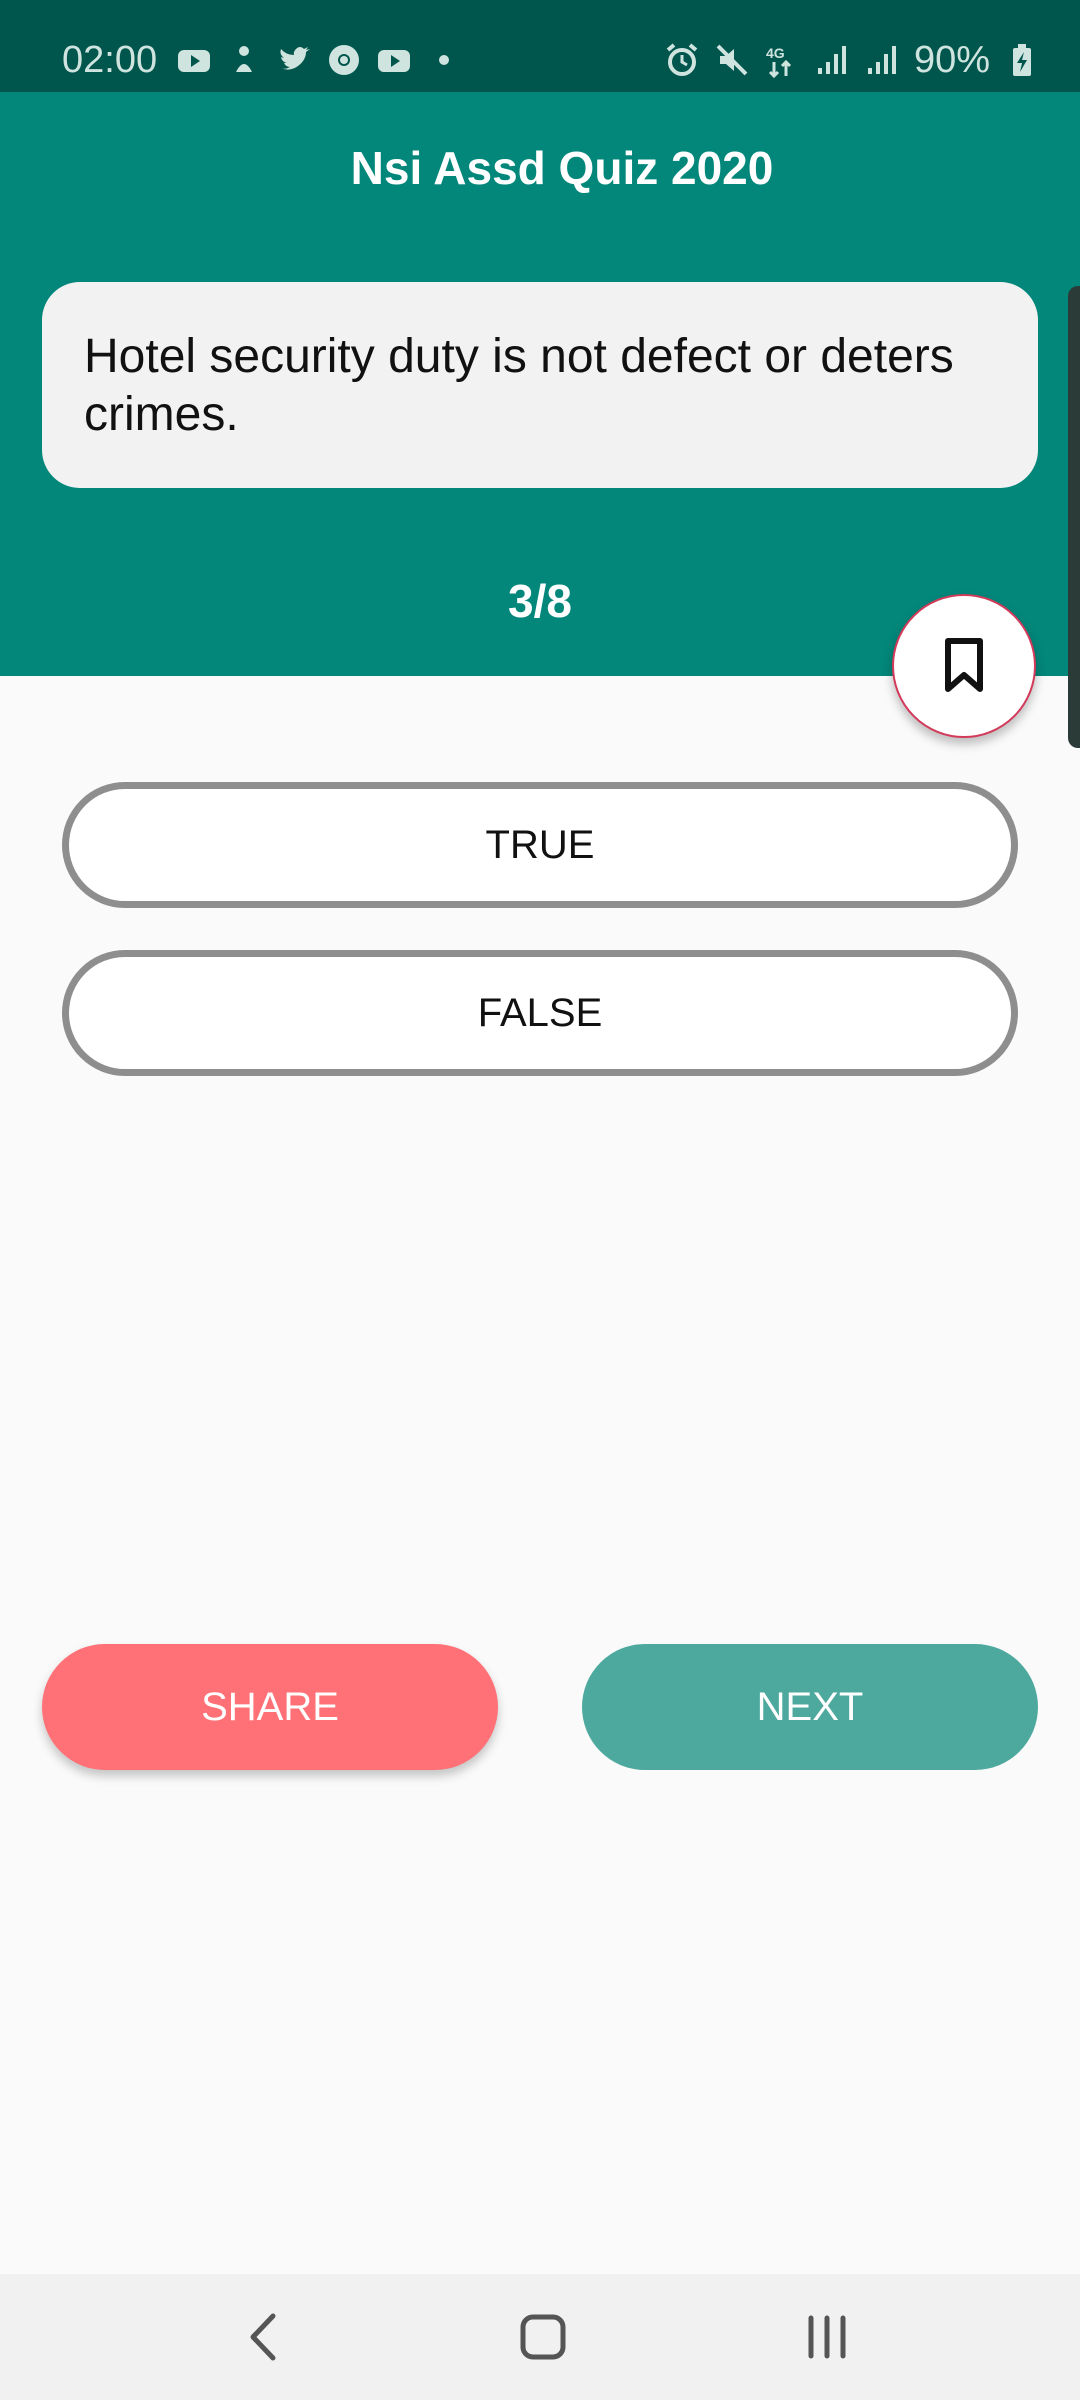  What do you see at coordinates (270, 1707) in the screenshot?
I see `share-button: SHARE` at bounding box center [270, 1707].